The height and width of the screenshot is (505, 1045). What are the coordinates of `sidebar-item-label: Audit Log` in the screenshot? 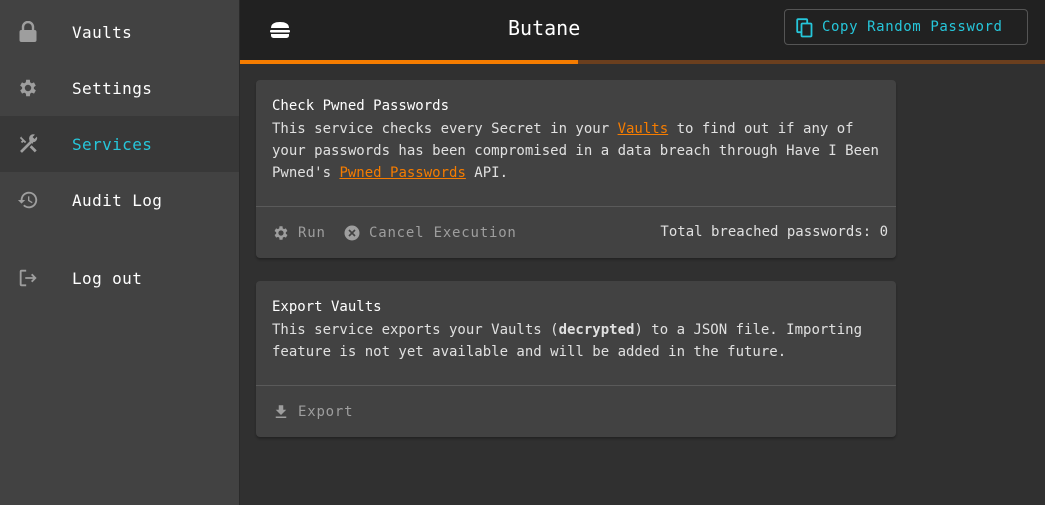 It's located at (117, 200).